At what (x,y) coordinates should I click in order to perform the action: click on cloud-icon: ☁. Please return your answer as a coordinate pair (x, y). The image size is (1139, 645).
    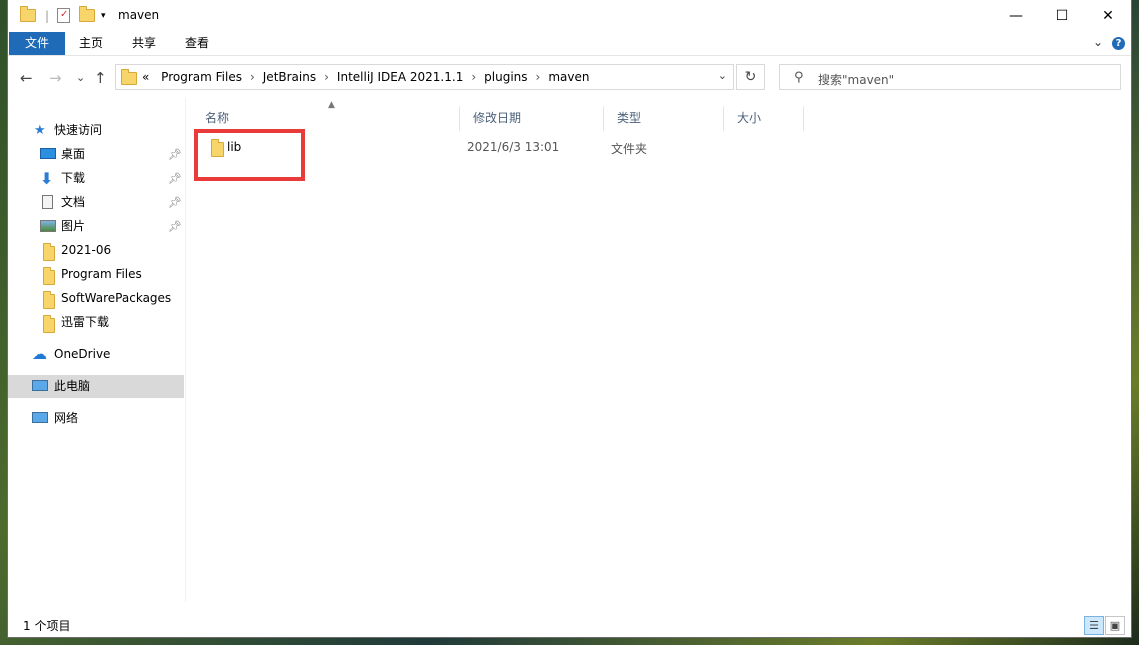
    Looking at the image, I should click on (39, 354).